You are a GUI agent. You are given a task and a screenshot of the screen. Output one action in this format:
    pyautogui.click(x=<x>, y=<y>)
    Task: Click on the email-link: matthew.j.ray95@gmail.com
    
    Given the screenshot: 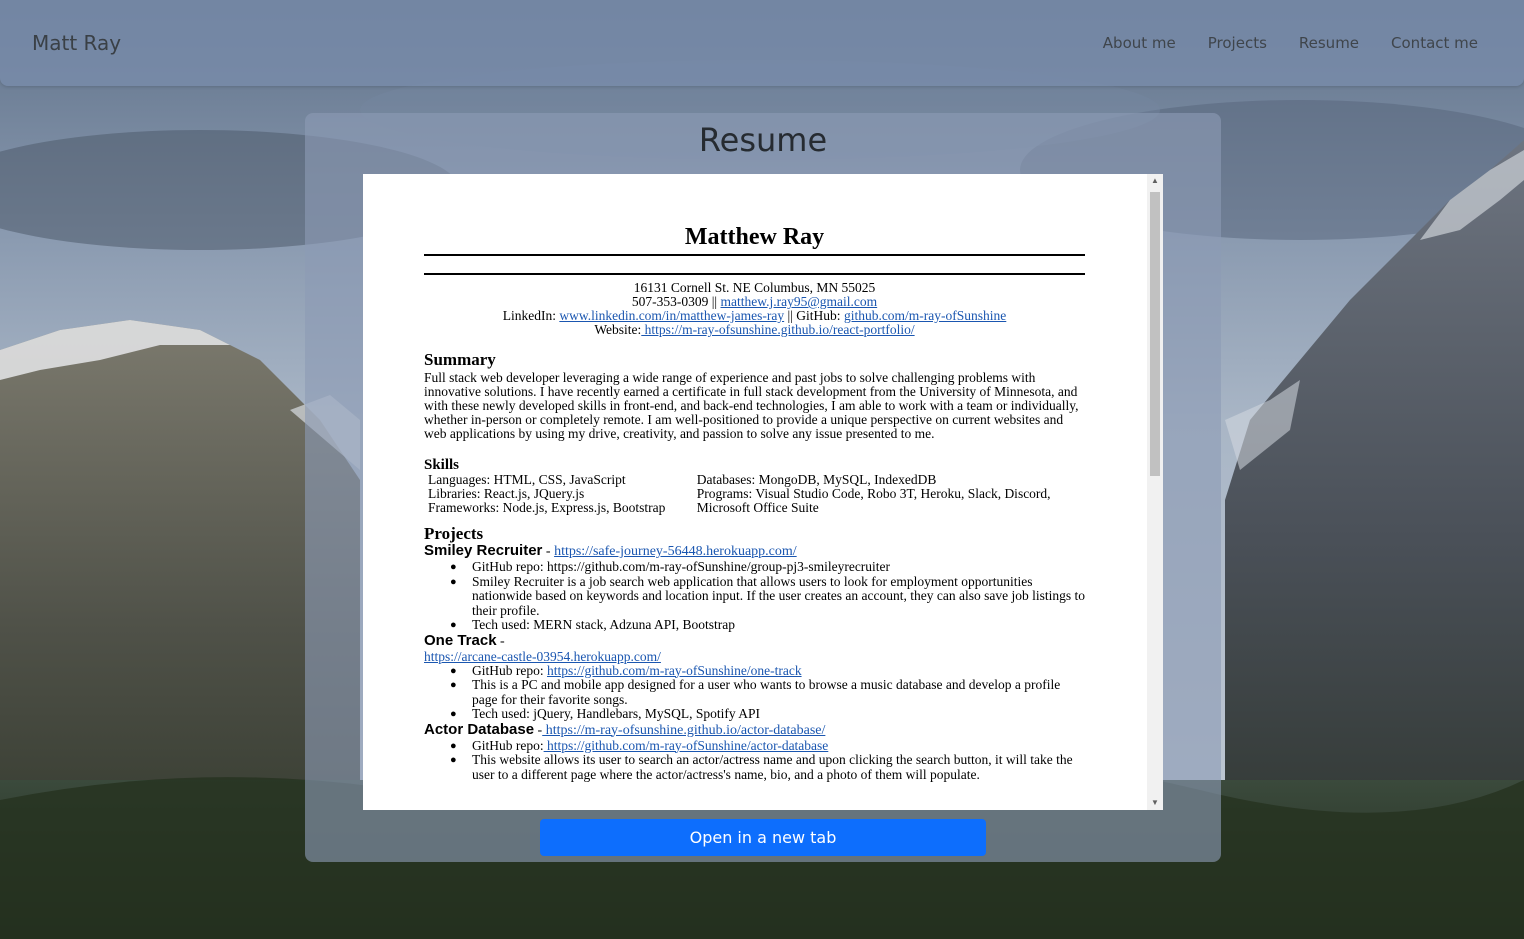 What is the action you would take?
    pyautogui.click(x=799, y=301)
    